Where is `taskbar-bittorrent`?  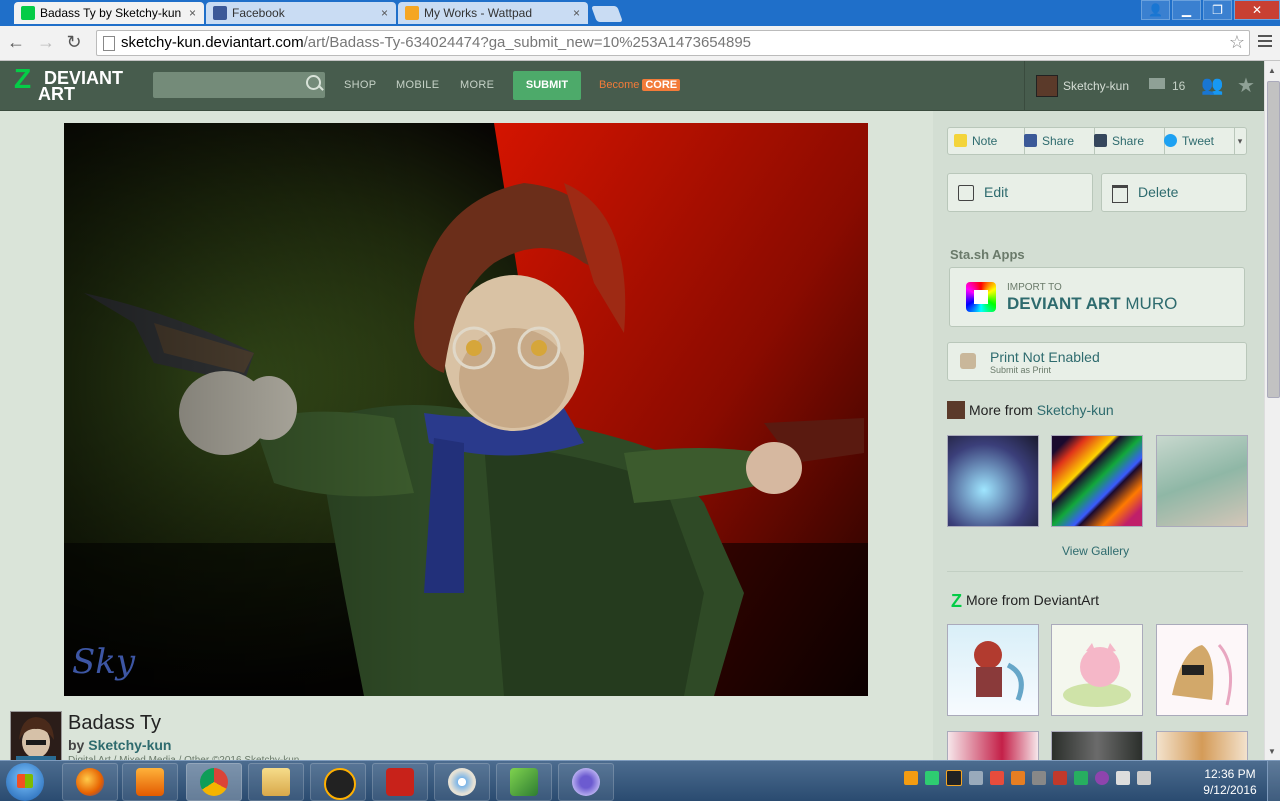 taskbar-bittorrent is located at coordinates (586, 782).